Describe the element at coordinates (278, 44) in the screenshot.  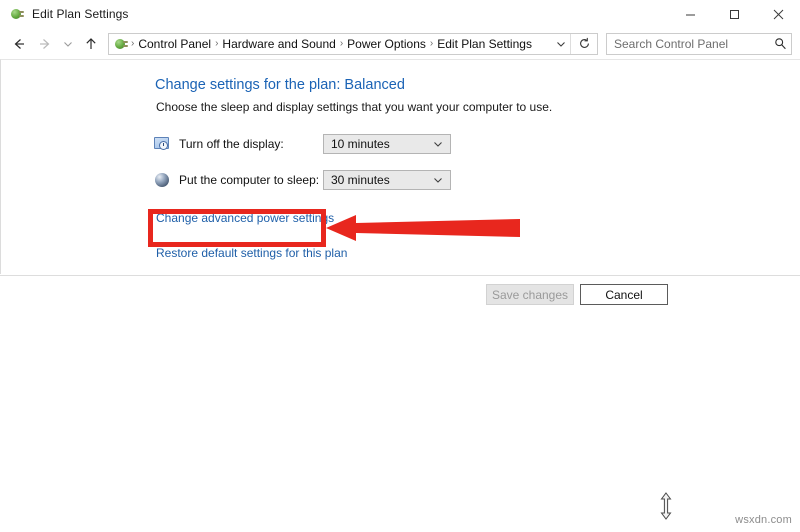
I see `breadcrumb-item-hardware-and-sound: Hardware and Sound` at that location.